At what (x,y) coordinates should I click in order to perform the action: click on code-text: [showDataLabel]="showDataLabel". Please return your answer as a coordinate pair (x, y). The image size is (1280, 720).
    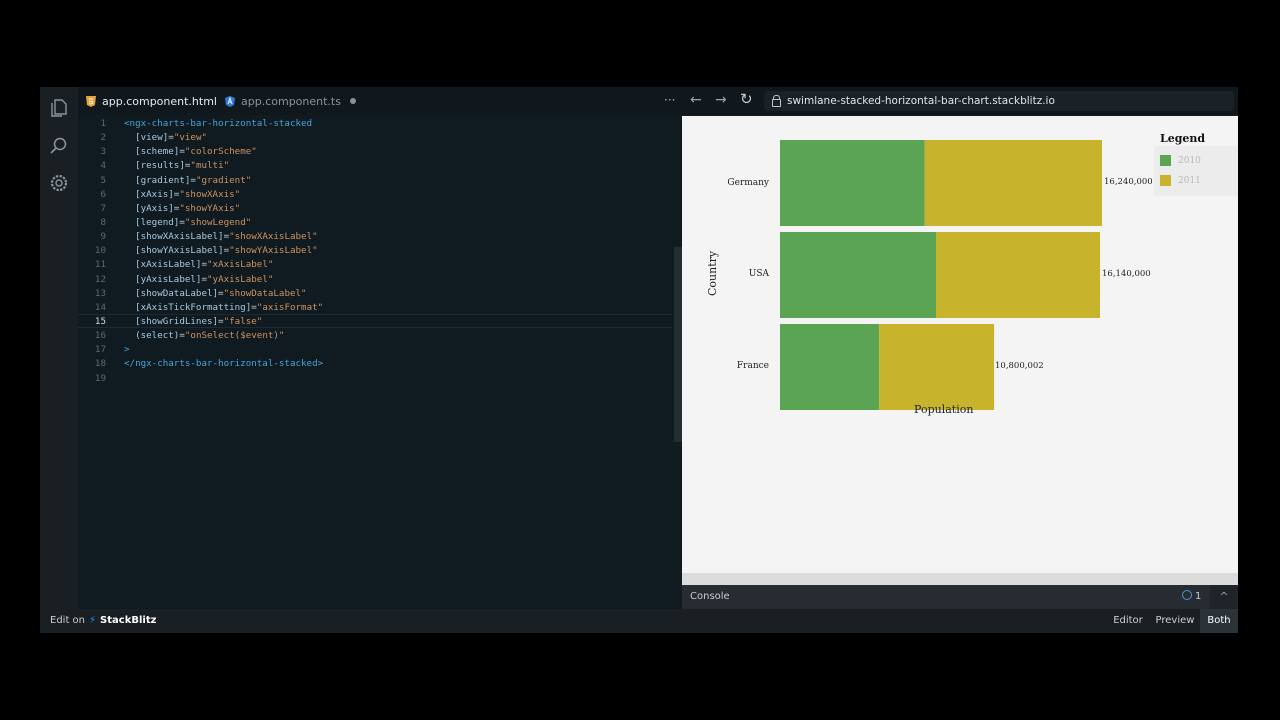
    Looking at the image, I should click on (215, 294).